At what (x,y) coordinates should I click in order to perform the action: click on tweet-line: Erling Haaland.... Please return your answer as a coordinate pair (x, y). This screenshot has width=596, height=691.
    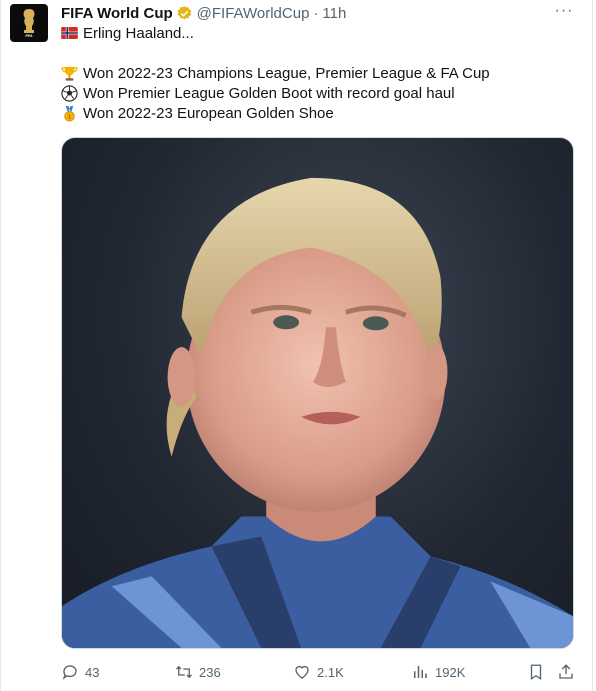
    Looking at the image, I should click on (127, 33).